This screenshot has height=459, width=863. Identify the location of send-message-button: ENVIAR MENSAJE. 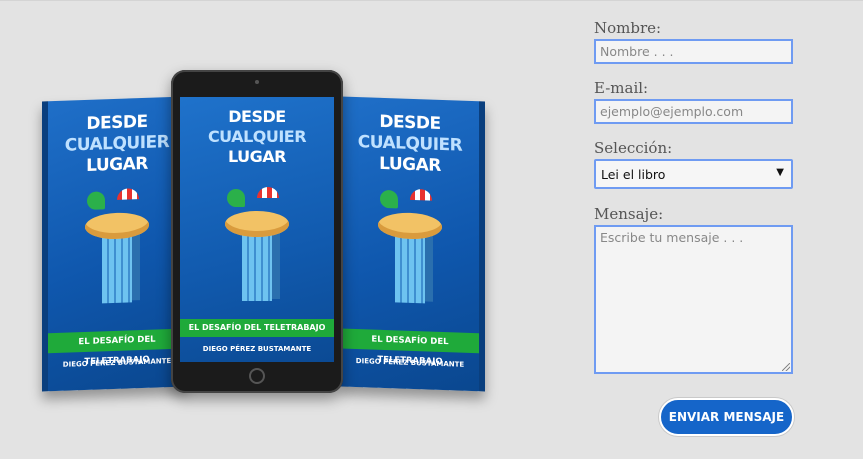
(726, 417).